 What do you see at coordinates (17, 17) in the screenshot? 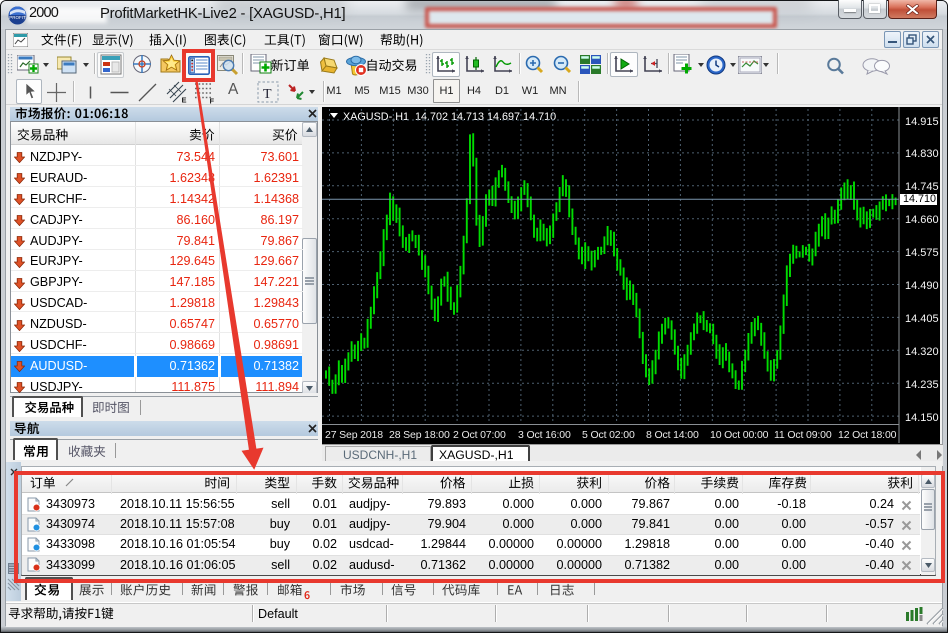
I see `svg-text: PROFIT` at bounding box center [17, 17].